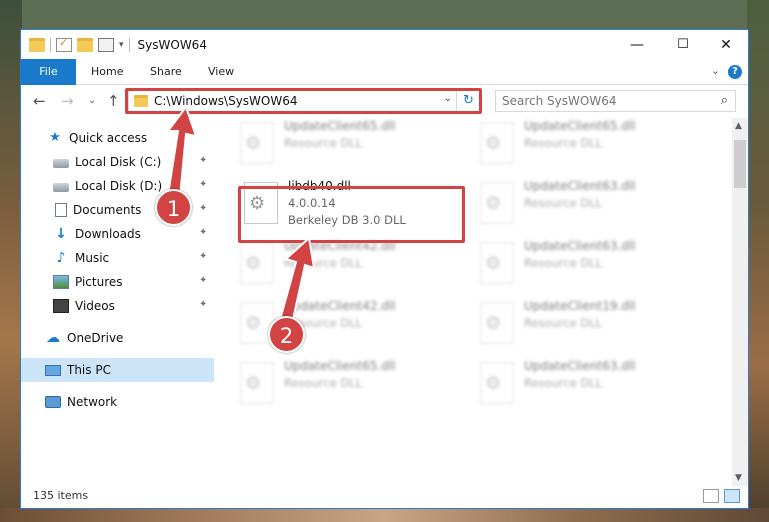 Image resolution: width=769 pixels, height=522 pixels. I want to click on file-highlight-box, so click(351, 214).